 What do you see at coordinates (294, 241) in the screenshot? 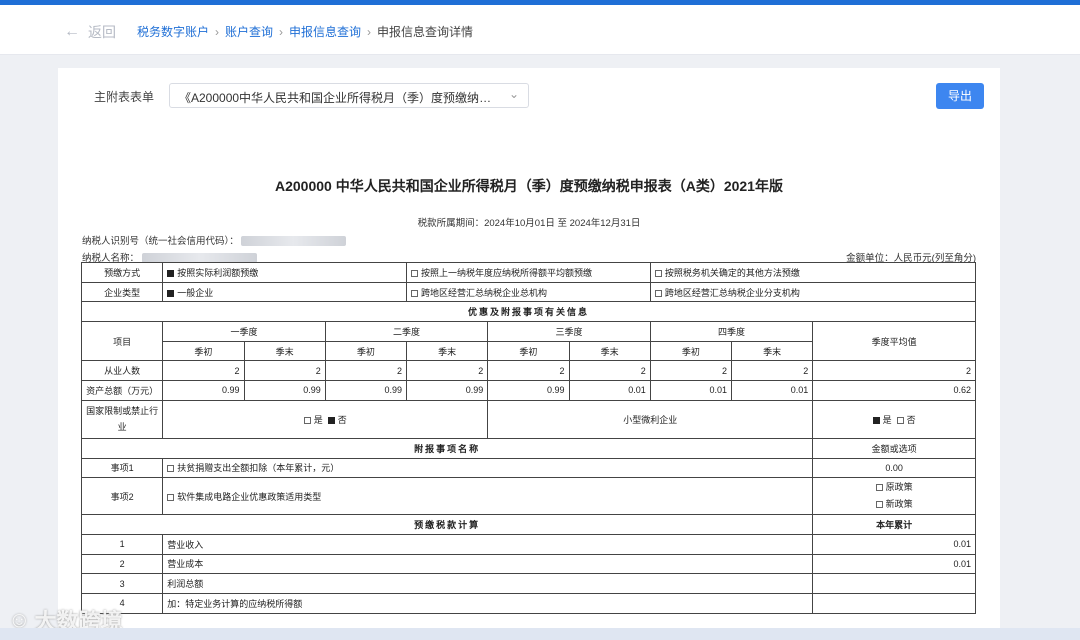
I see `redacted-taxpayer-id` at bounding box center [294, 241].